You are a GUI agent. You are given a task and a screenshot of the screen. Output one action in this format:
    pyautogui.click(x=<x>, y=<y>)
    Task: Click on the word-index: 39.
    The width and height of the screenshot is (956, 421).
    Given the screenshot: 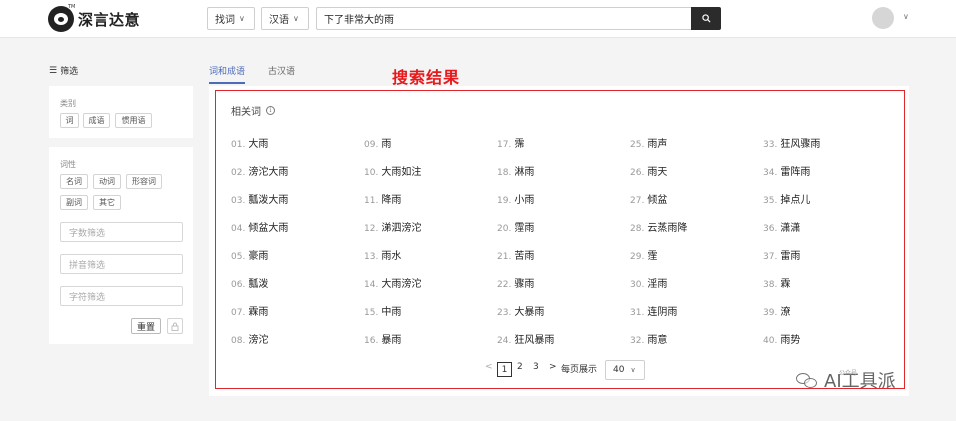 What is the action you would take?
    pyautogui.click(x=770, y=313)
    